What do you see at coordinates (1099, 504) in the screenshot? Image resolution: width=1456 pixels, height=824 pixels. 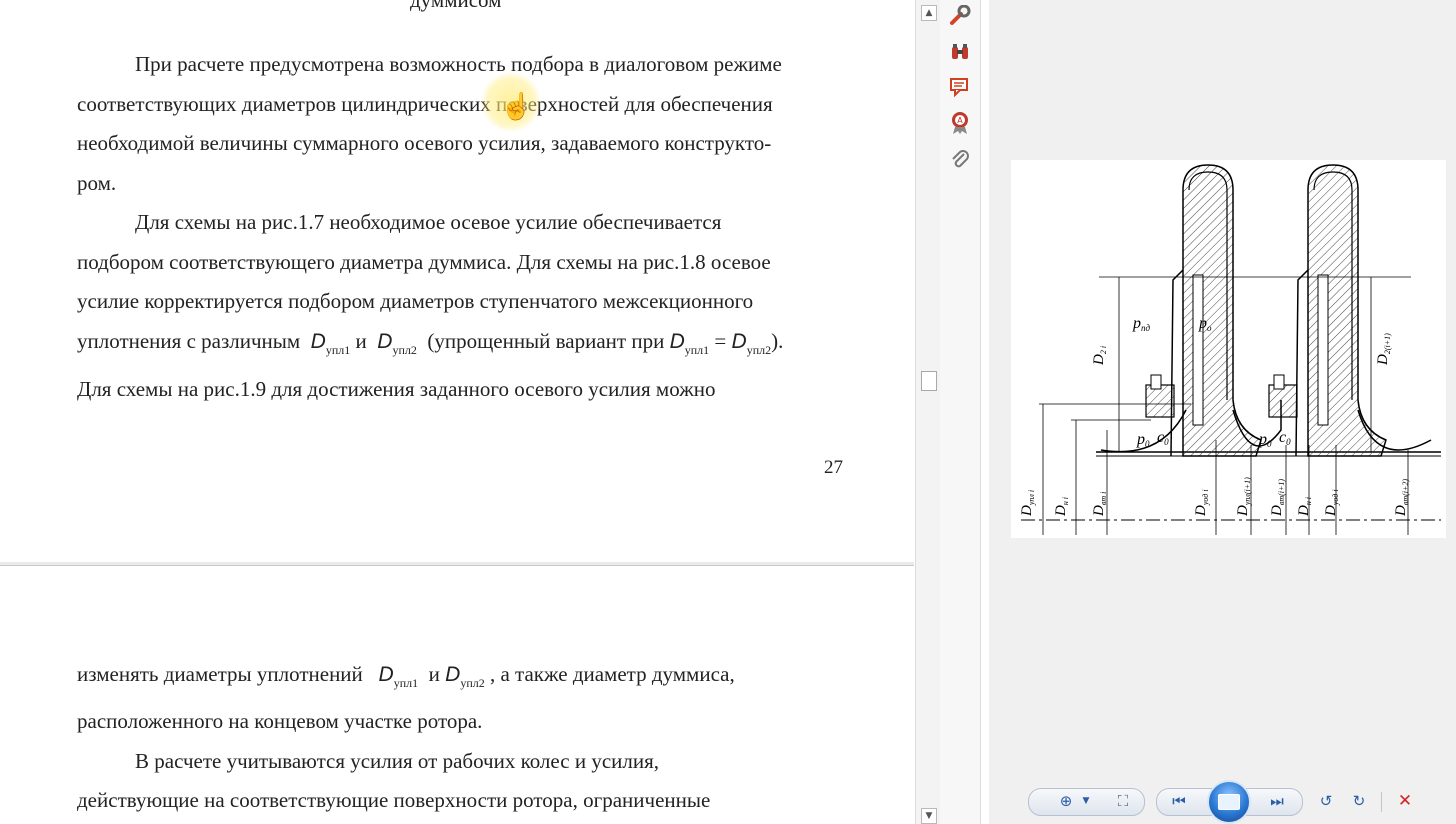 I see `svg-text: Dвт i` at bounding box center [1099, 504].